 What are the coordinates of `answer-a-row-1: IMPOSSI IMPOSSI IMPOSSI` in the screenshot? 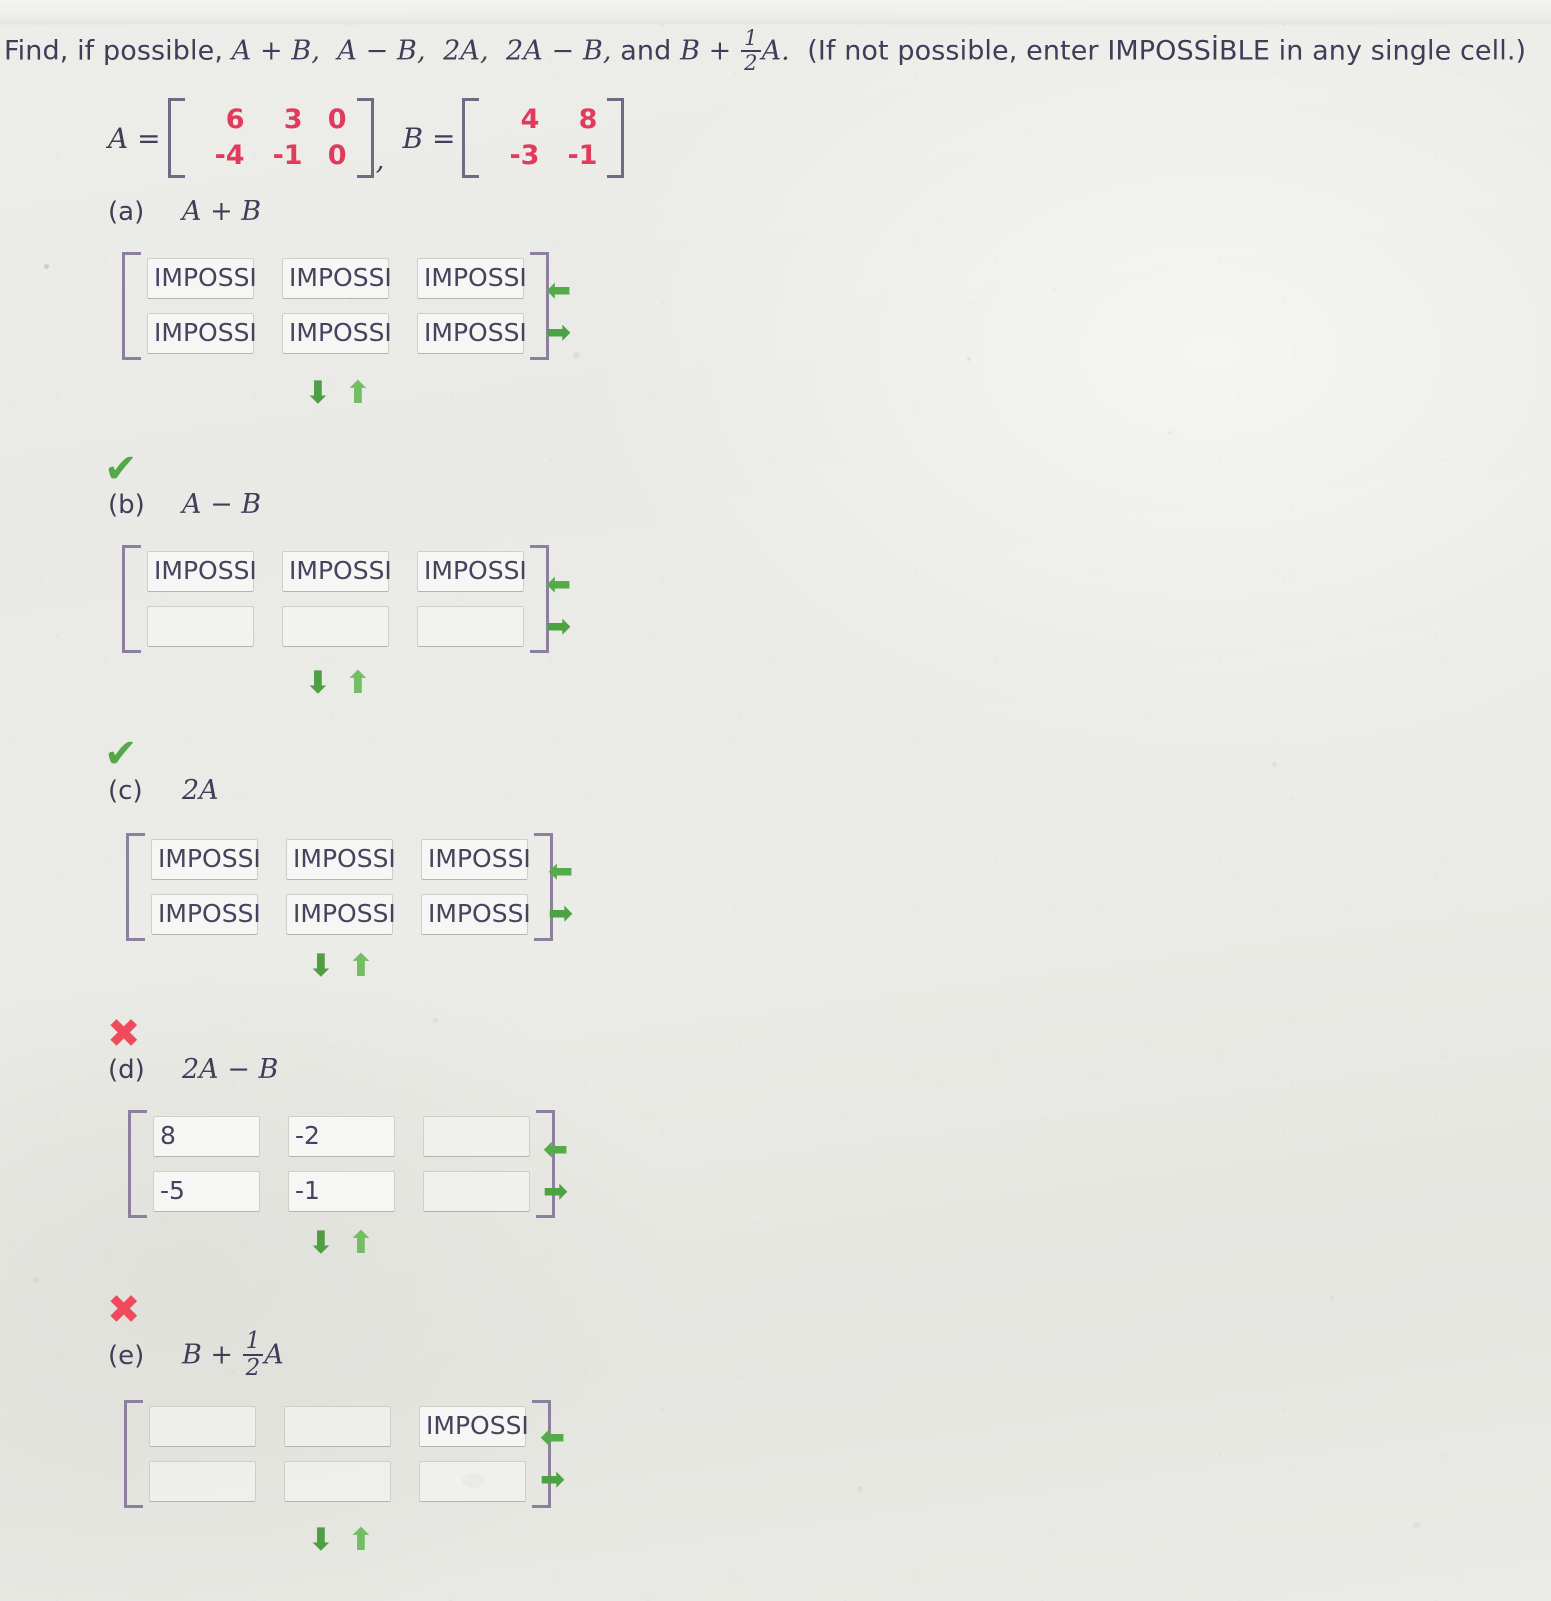 It's located at (337, 278).